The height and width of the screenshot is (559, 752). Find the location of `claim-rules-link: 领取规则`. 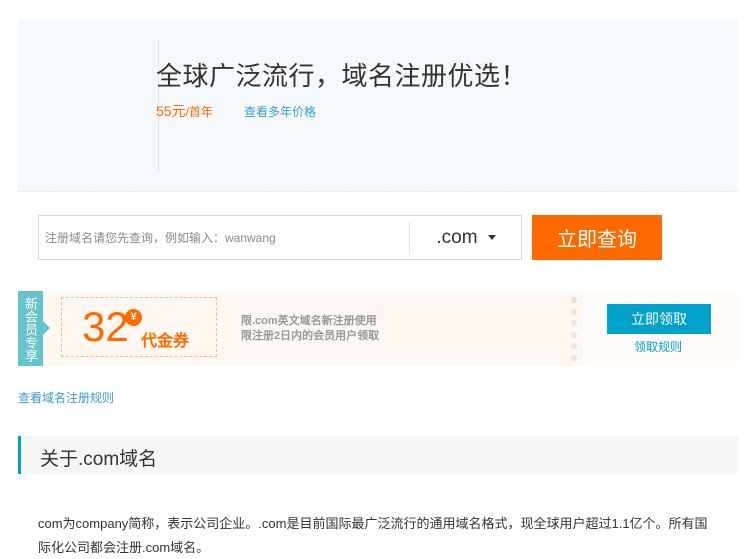

claim-rules-link: 领取规则 is located at coordinates (658, 346).